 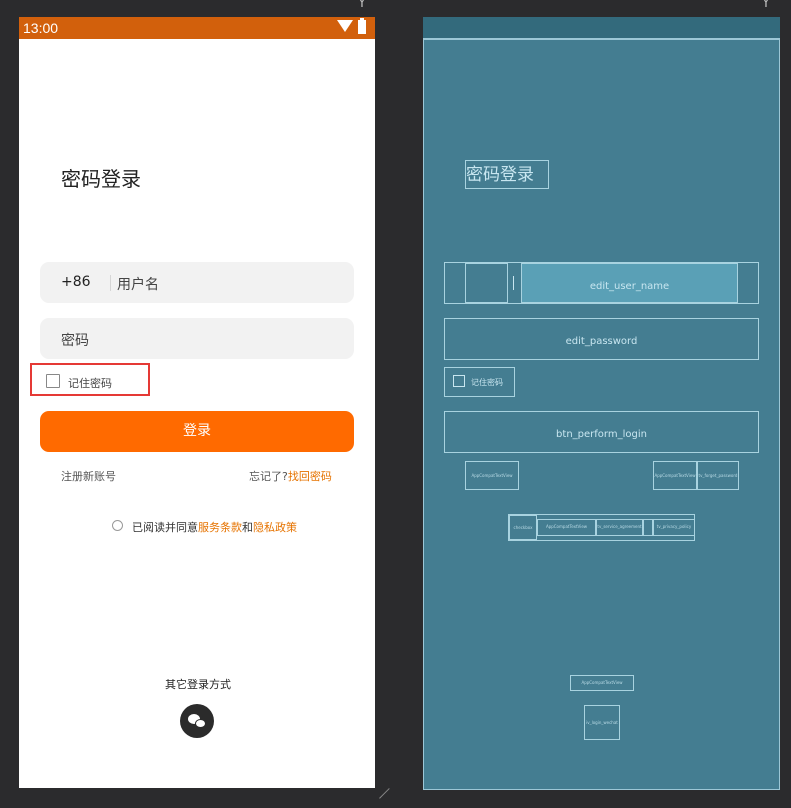 What do you see at coordinates (247, 527) in the screenshot?
I see `agreement-and: 和` at bounding box center [247, 527].